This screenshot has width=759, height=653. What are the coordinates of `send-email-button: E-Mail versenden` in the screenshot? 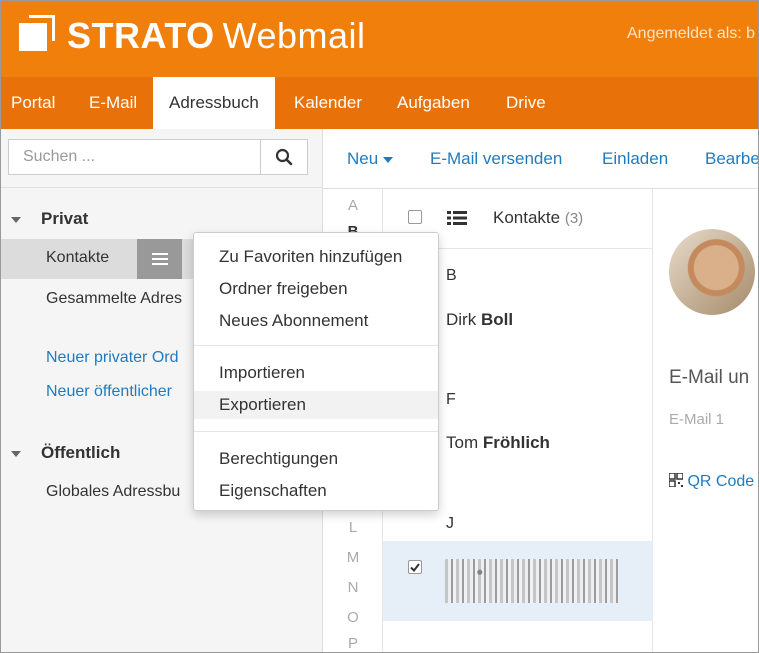 It's located at (496, 159).